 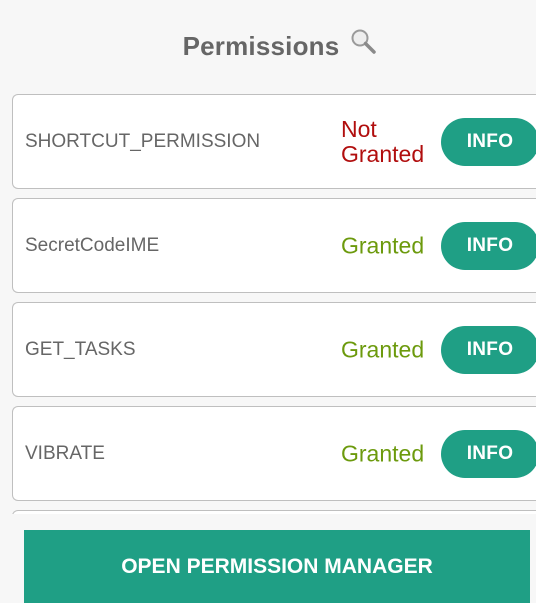 What do you see at coordinates (363, 41) in the screenshot?
I see `search-icon` at bounding box center [363, 41].